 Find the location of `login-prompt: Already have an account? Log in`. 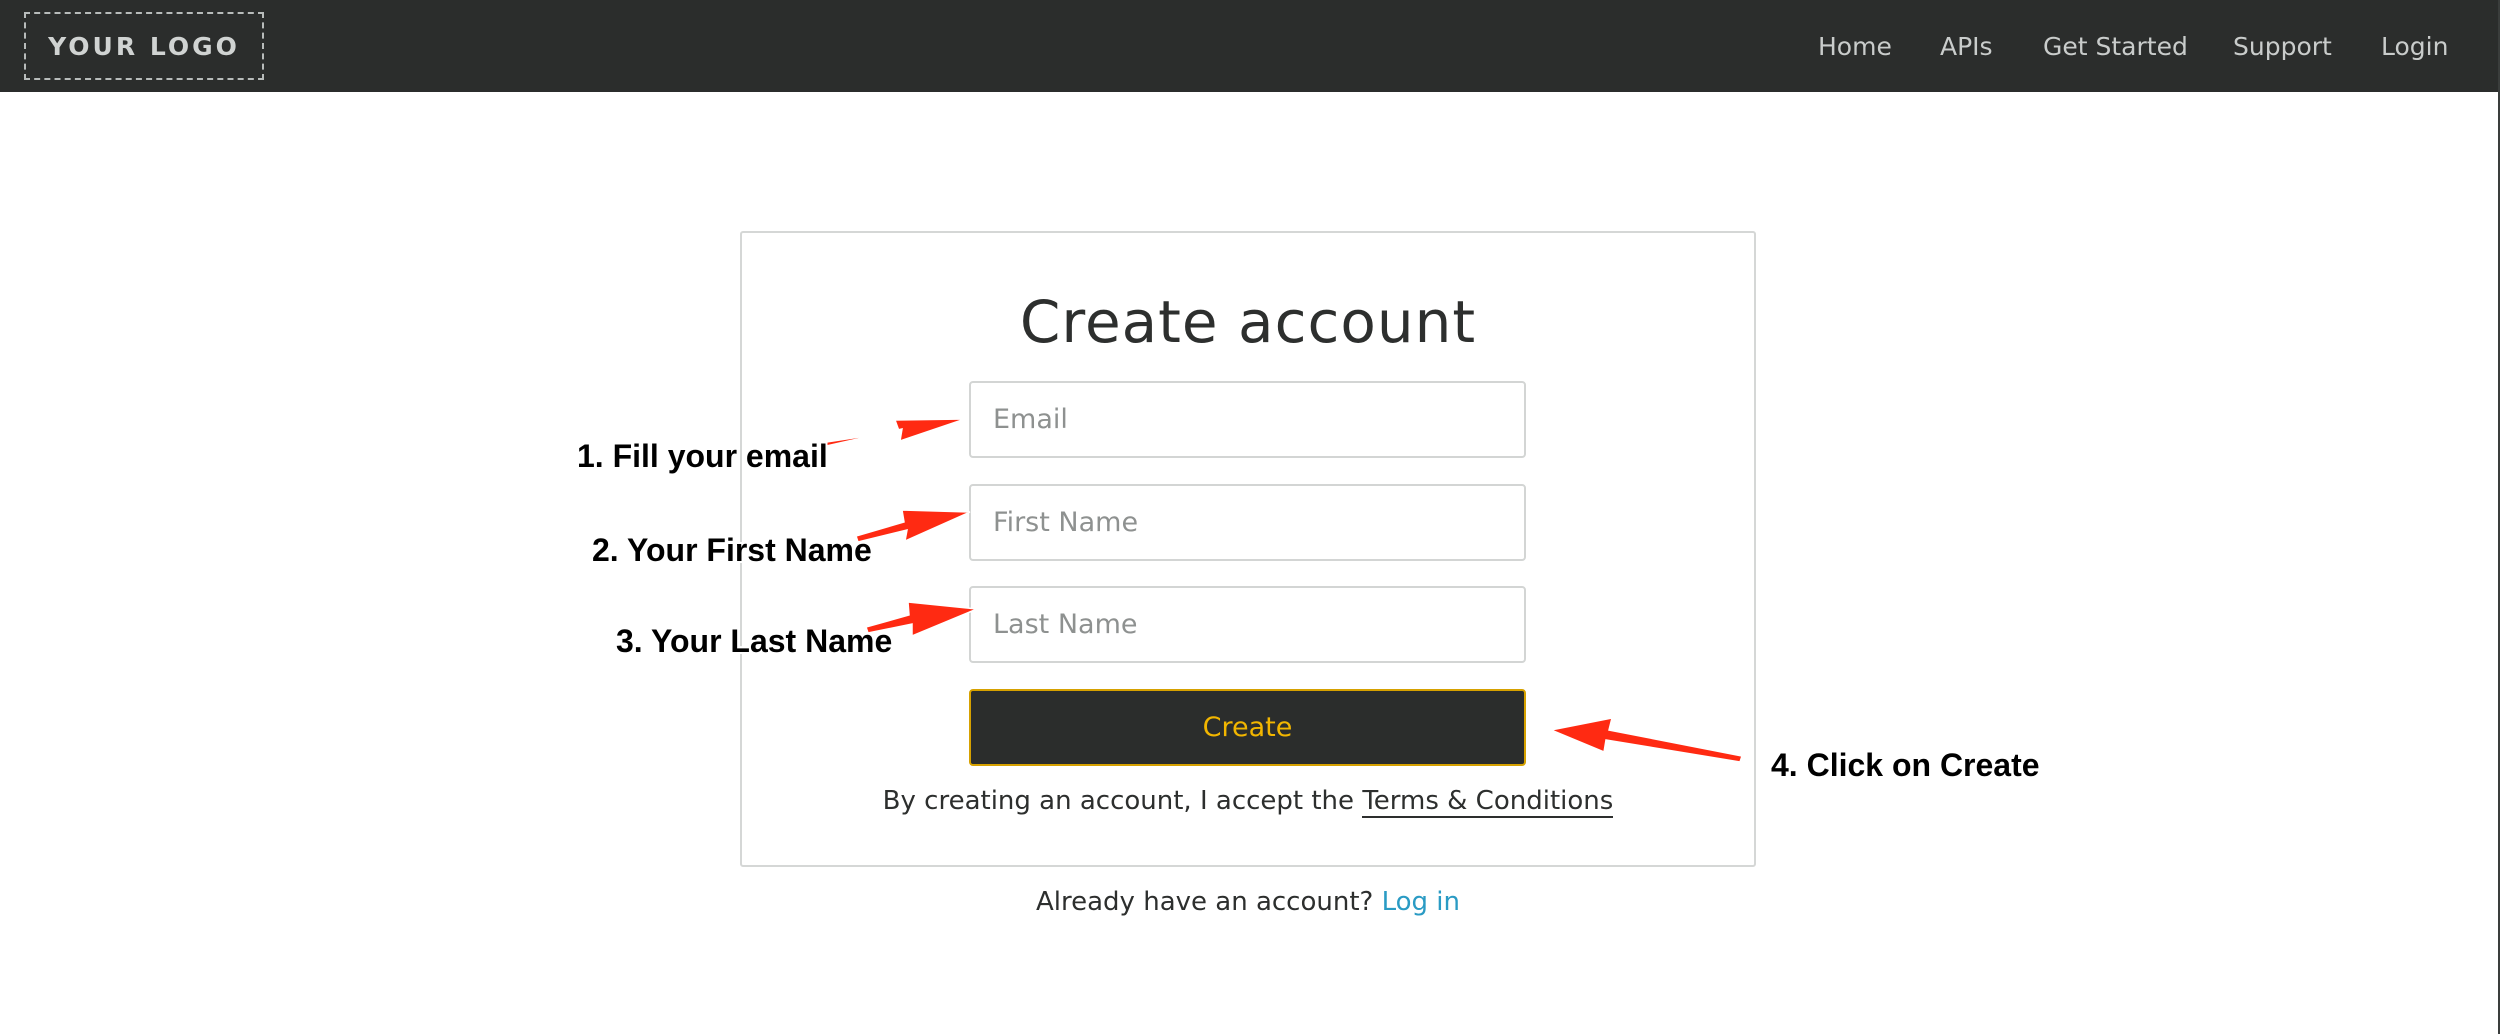

login-prompt: Already have an account? Log in is located at coordinates (1248, 902).